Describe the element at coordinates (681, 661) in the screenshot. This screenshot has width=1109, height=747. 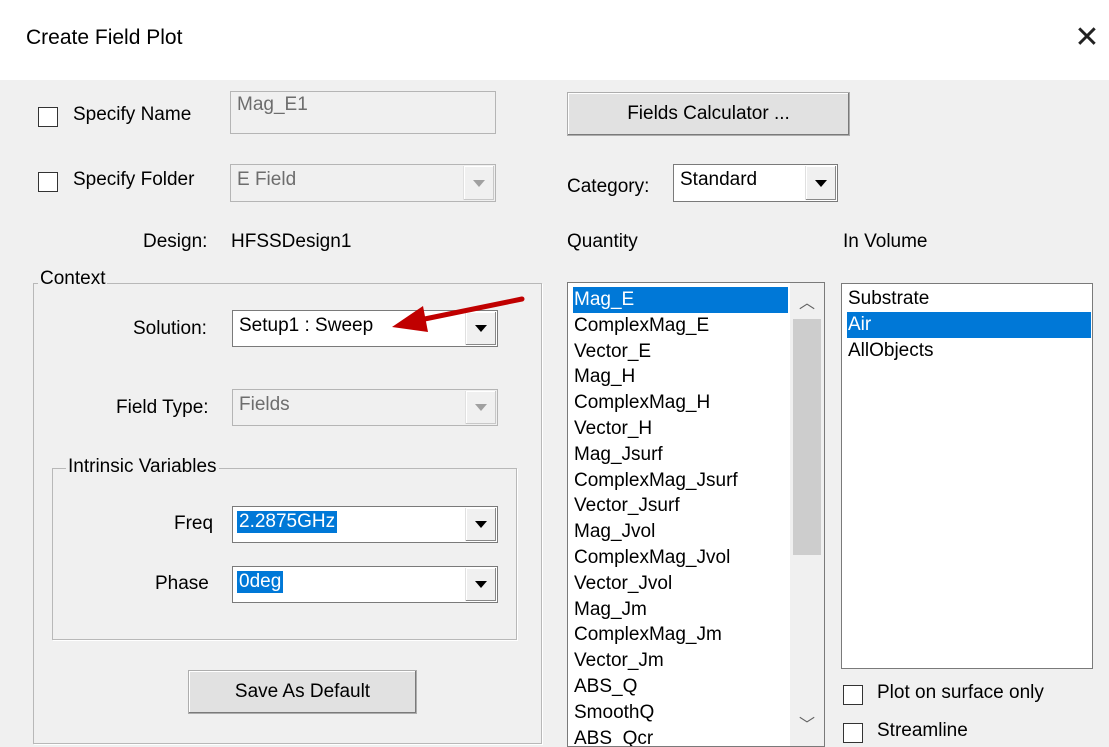
I see `list-item: Vector_Jm` at that location.